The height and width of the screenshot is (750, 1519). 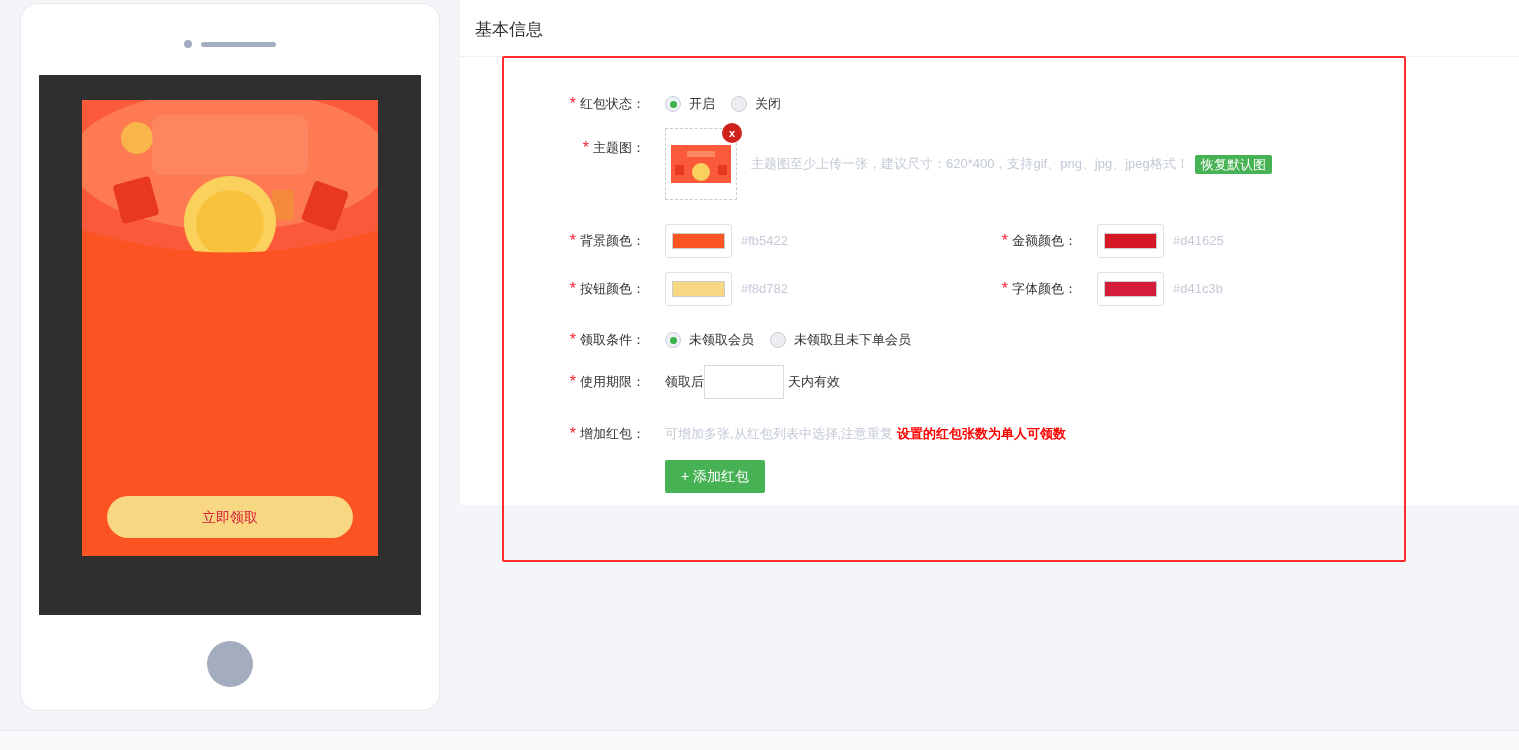 What do you see at coordinates (230, 664) in the screenshot?
I see `home-button` at bounding box center [230, 664].